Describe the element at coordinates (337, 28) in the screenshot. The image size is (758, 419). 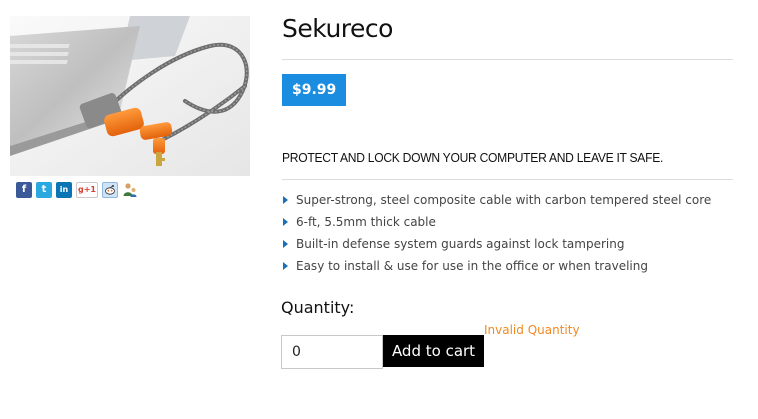
I see `product-title: Sekureco` at that location.